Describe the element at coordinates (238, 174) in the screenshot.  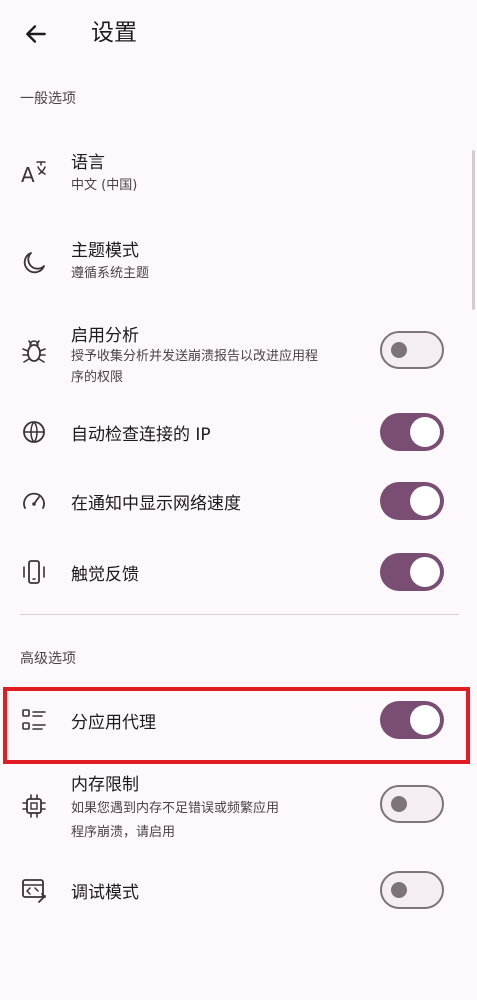
I see `setting-language: A 语言 中文 (中国)` at that location.